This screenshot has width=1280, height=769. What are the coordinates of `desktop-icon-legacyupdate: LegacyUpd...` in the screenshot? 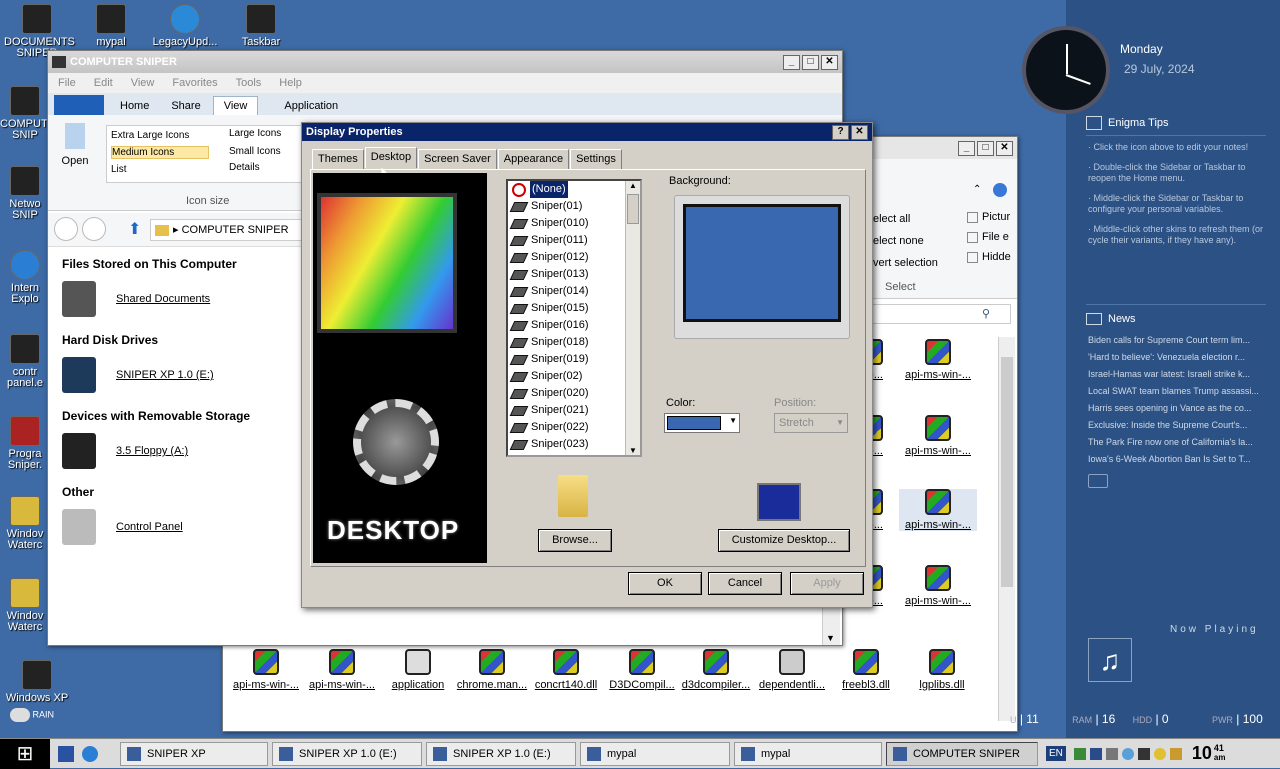 It's located at (185, 26).